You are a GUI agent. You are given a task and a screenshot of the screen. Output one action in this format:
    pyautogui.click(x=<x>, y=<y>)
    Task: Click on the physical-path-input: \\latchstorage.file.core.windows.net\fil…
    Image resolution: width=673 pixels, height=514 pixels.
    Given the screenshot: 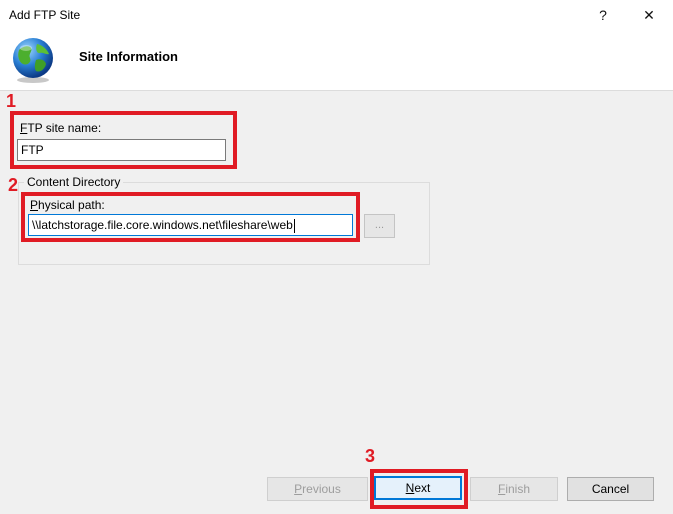 What is the action you would take?
    pyautogui.click(x=190, y=225)
    